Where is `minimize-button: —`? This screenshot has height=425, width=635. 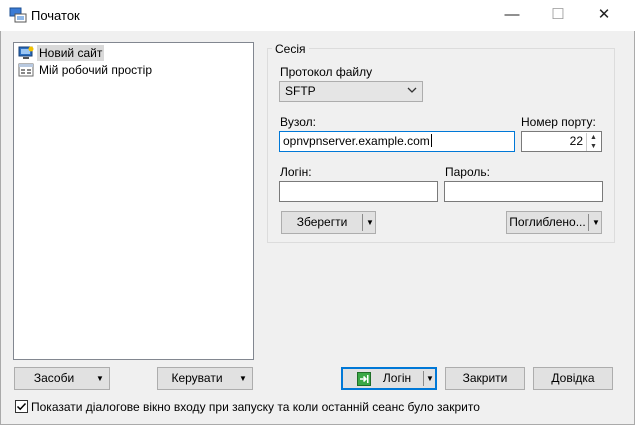
minimize-button: — is located at coordinates (512, 15).